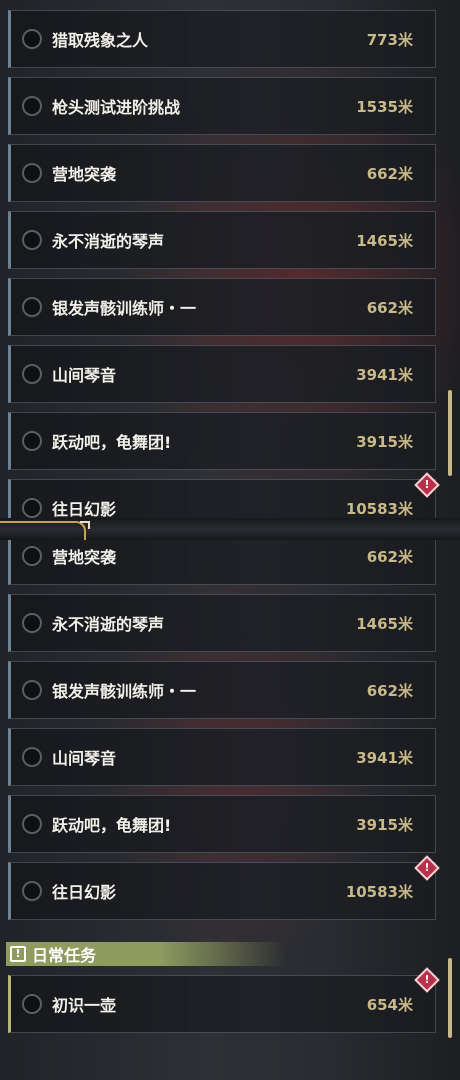 This screenshot has width=460, height=1080. What do you see at coordinates (222, 1004) in the screenshot?
I see `daily-quest-row: 初识一壶 654米` at bounding box center [222, 1004].